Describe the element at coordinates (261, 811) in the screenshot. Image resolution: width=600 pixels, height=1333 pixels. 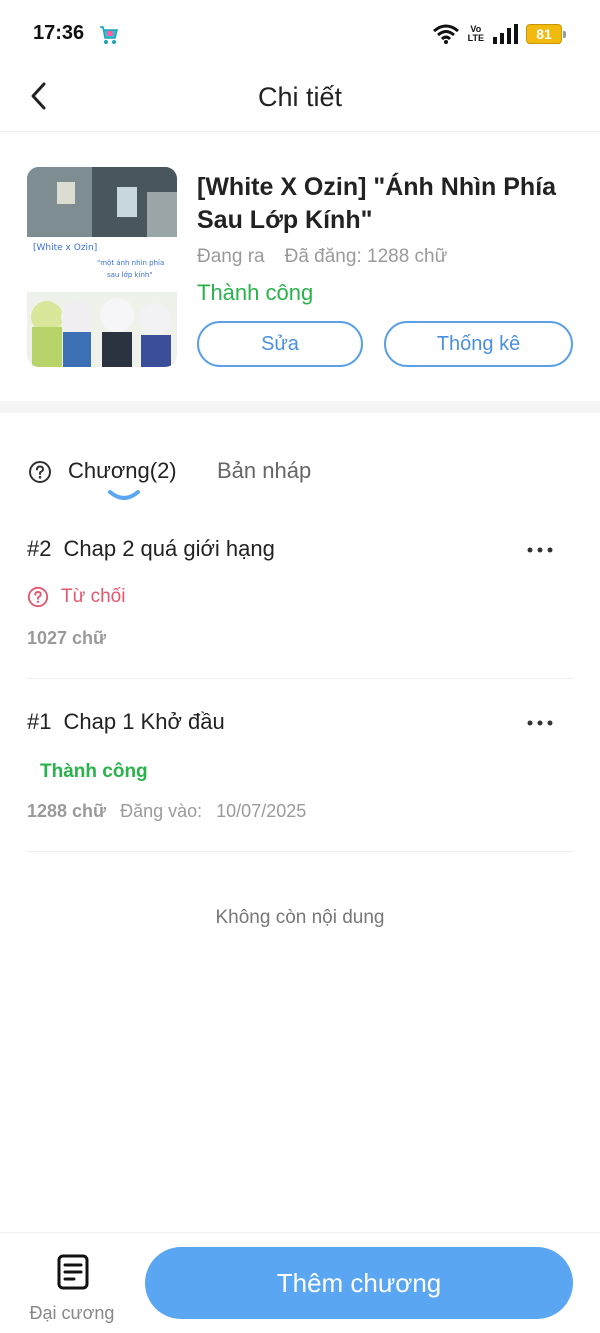
I see `chapter-published-date: 10/07/2025` at that location.